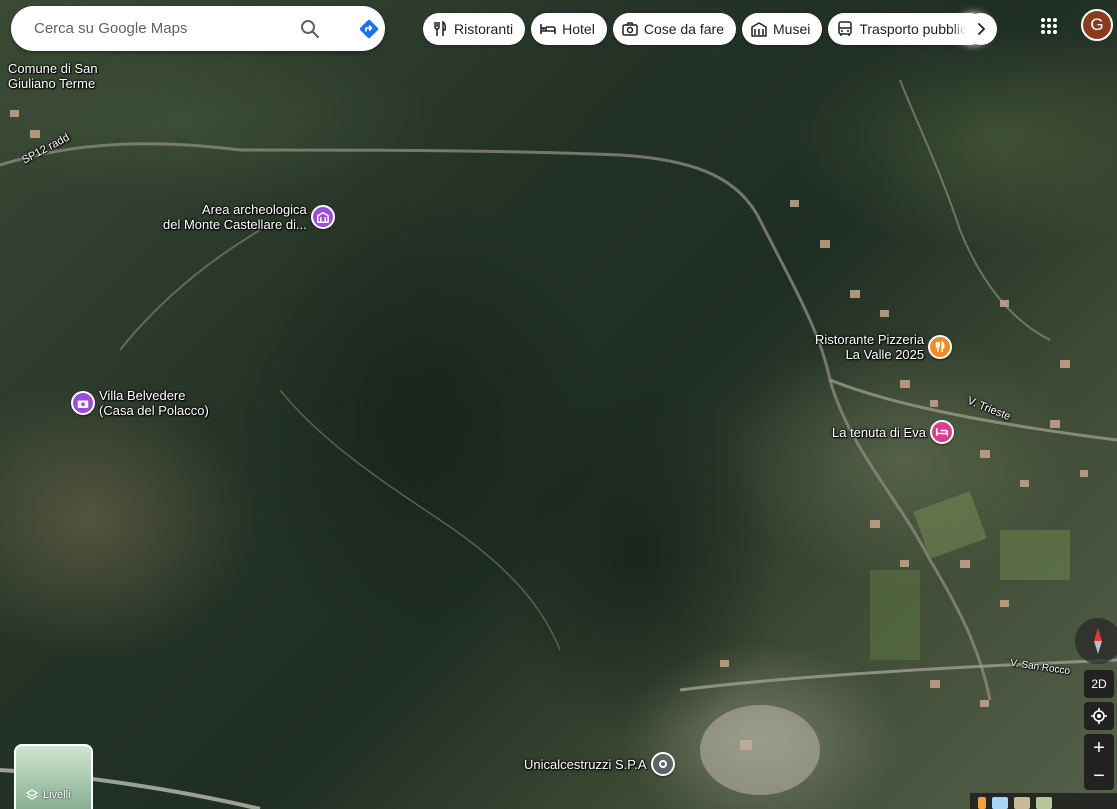  What do you see at coordinates (917, 29) in the screenshot?
I see `chip-label: Trasporto pubblico` at bounding box center [917, 29].